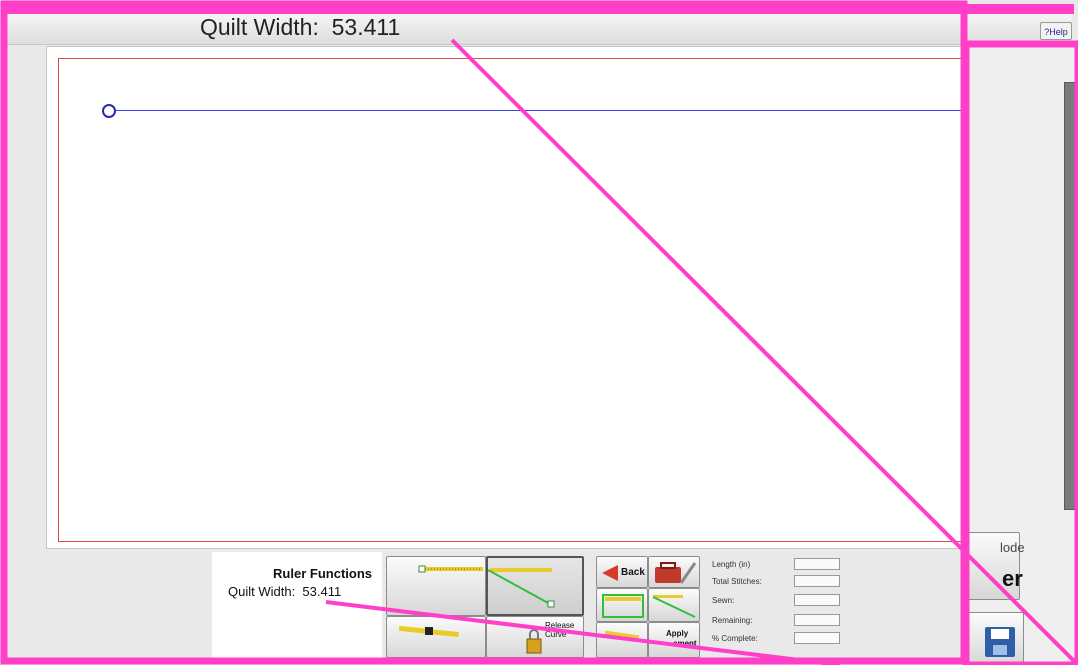  What do you see at coordinates (300, 27) in the screenshot?
I see `quilt-width-callout: Quilt Width: 53.411` at bounding box center [300, 27].